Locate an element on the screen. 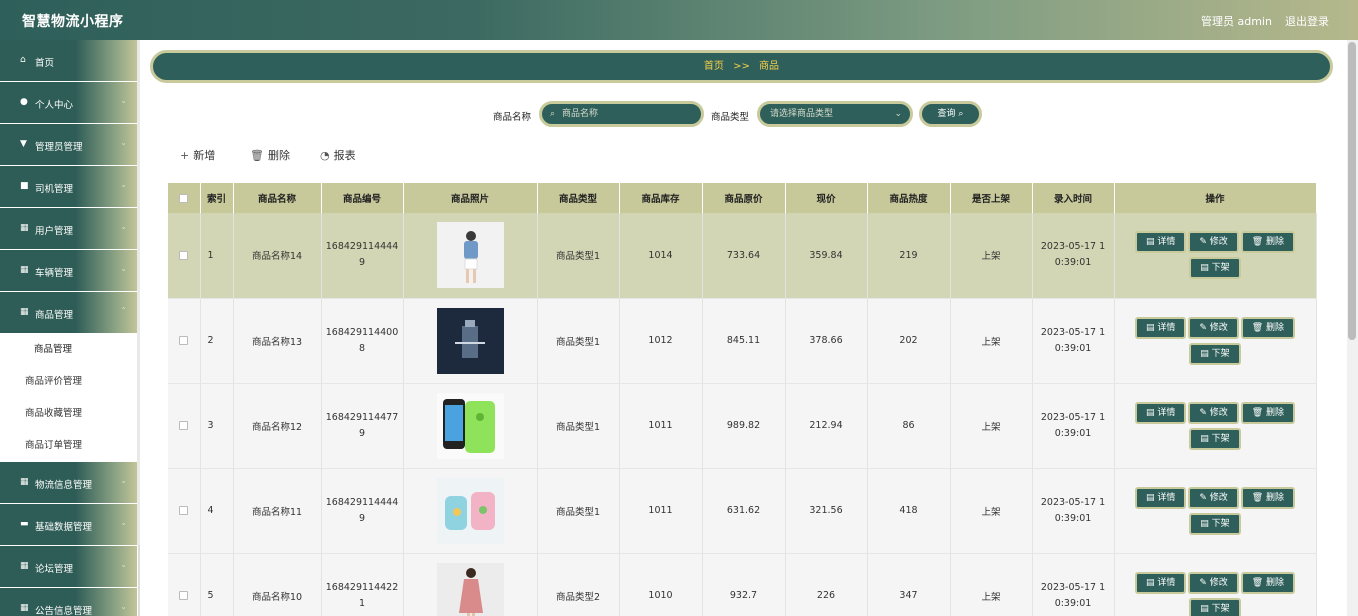 The width and height of the screenshot is (1358, 616). sidebar-item-label: 公告信息管理 is located at coordinates (64, 611).